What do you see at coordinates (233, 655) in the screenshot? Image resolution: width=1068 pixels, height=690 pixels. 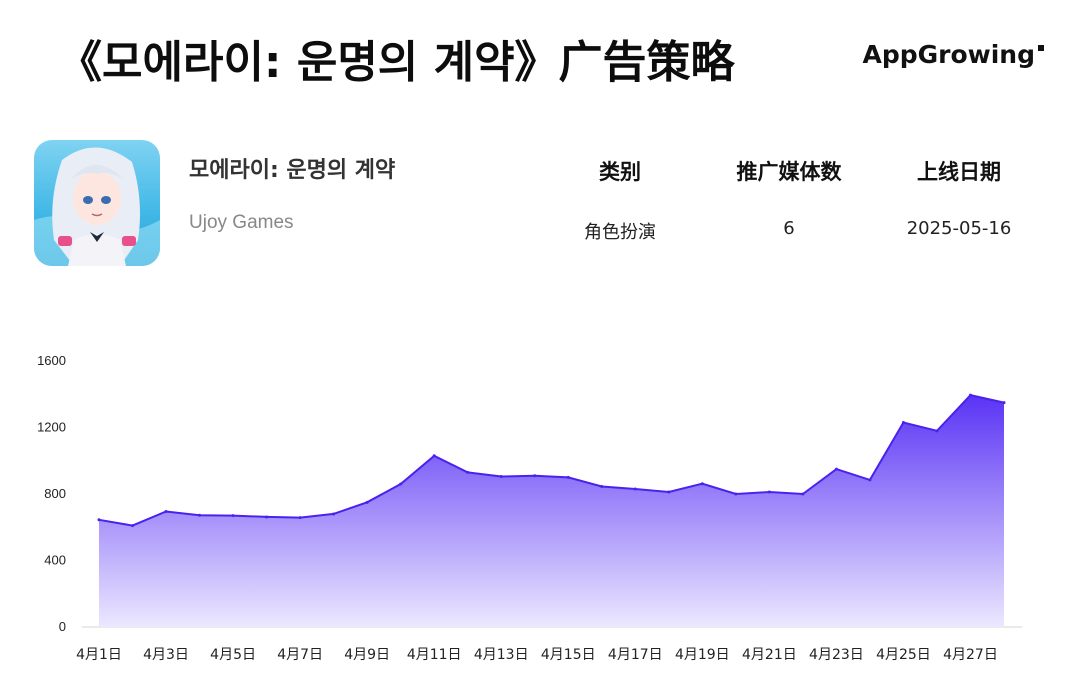 I see `x-tick-label: 4月5日` at bounding box center [233, 655].